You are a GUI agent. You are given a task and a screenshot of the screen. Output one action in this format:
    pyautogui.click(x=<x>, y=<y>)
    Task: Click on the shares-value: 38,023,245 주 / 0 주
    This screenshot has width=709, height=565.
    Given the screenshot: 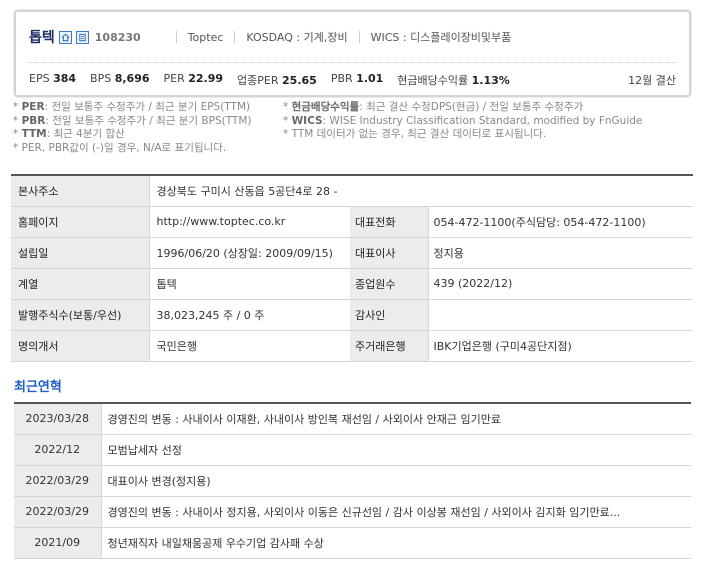 What is the action you would take?
    pyautogui.click(x=249, y=315)
    